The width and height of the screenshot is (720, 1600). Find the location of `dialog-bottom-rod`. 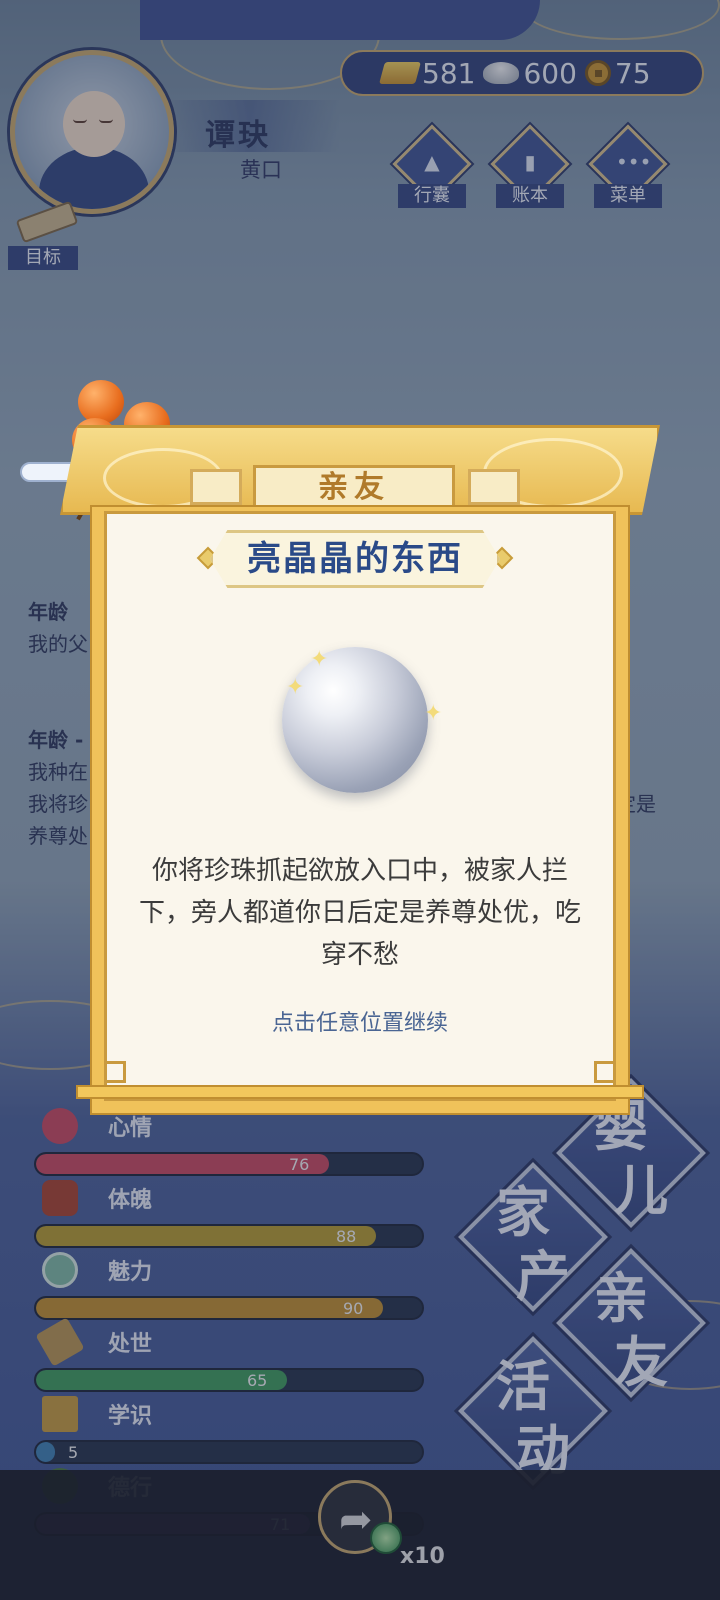

dialog-bottom-rod is located at coordinates (360, 1092).